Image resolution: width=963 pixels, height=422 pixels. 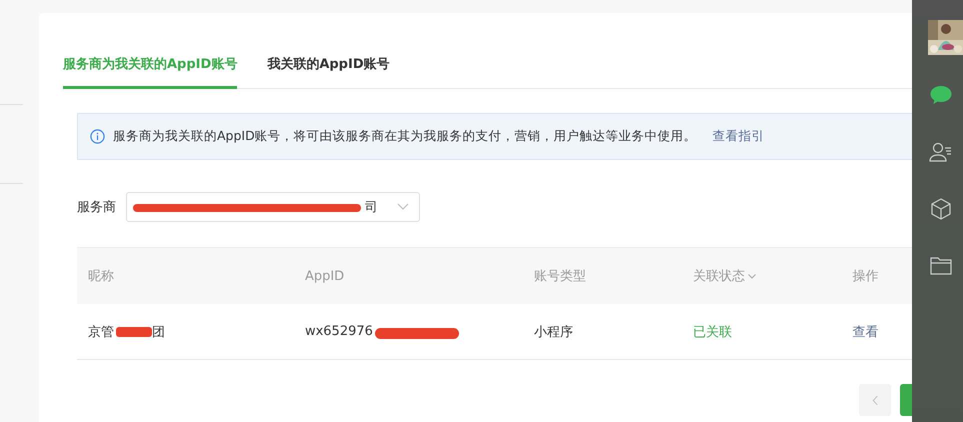 I want to click on notice-text: 服务商为我关联的AppID账号，将可由该服务商在其为我服务的支付，营销，用户触达等业务中使用。, so click(x=405, y=136).